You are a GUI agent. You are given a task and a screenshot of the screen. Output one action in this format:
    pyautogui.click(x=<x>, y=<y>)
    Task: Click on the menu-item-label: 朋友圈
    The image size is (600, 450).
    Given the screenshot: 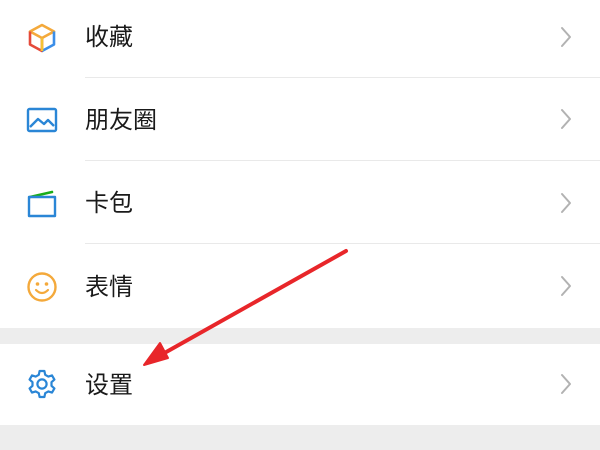 What is the action you would take?
    pyautogui.click(x=121, y=120)
    